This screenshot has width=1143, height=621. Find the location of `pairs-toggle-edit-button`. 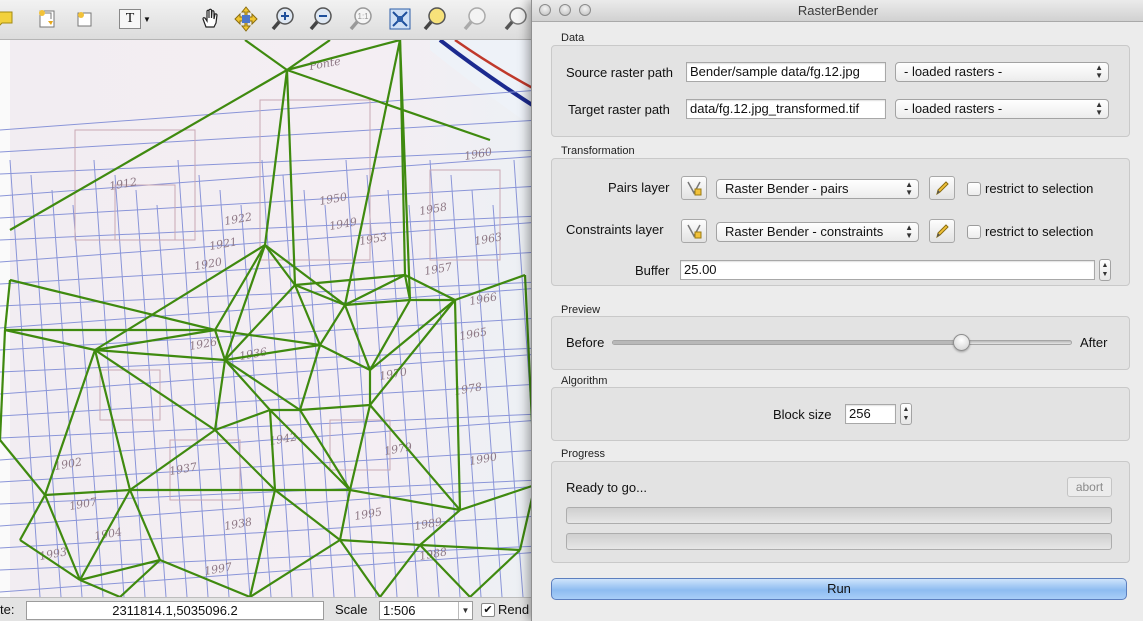

pairs-toggle-edit-button is located at coordinates (942, 188).